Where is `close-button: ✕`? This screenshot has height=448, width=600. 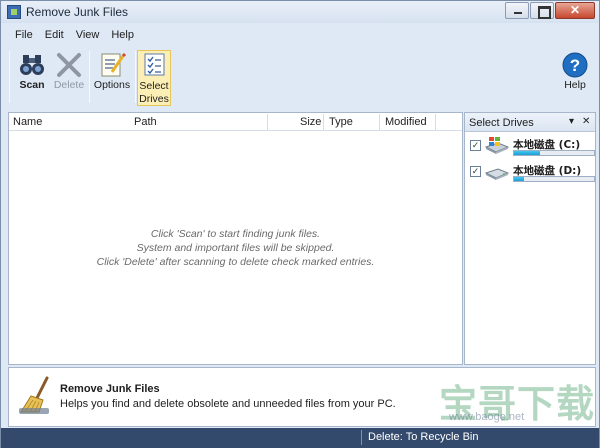 close-button: ✕ is located at coordinates (575, 10).